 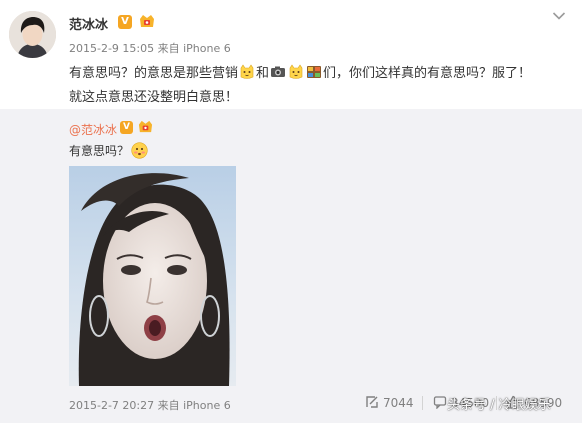 I want to click on post-text-segment: 和, so click(x=263, y=73).